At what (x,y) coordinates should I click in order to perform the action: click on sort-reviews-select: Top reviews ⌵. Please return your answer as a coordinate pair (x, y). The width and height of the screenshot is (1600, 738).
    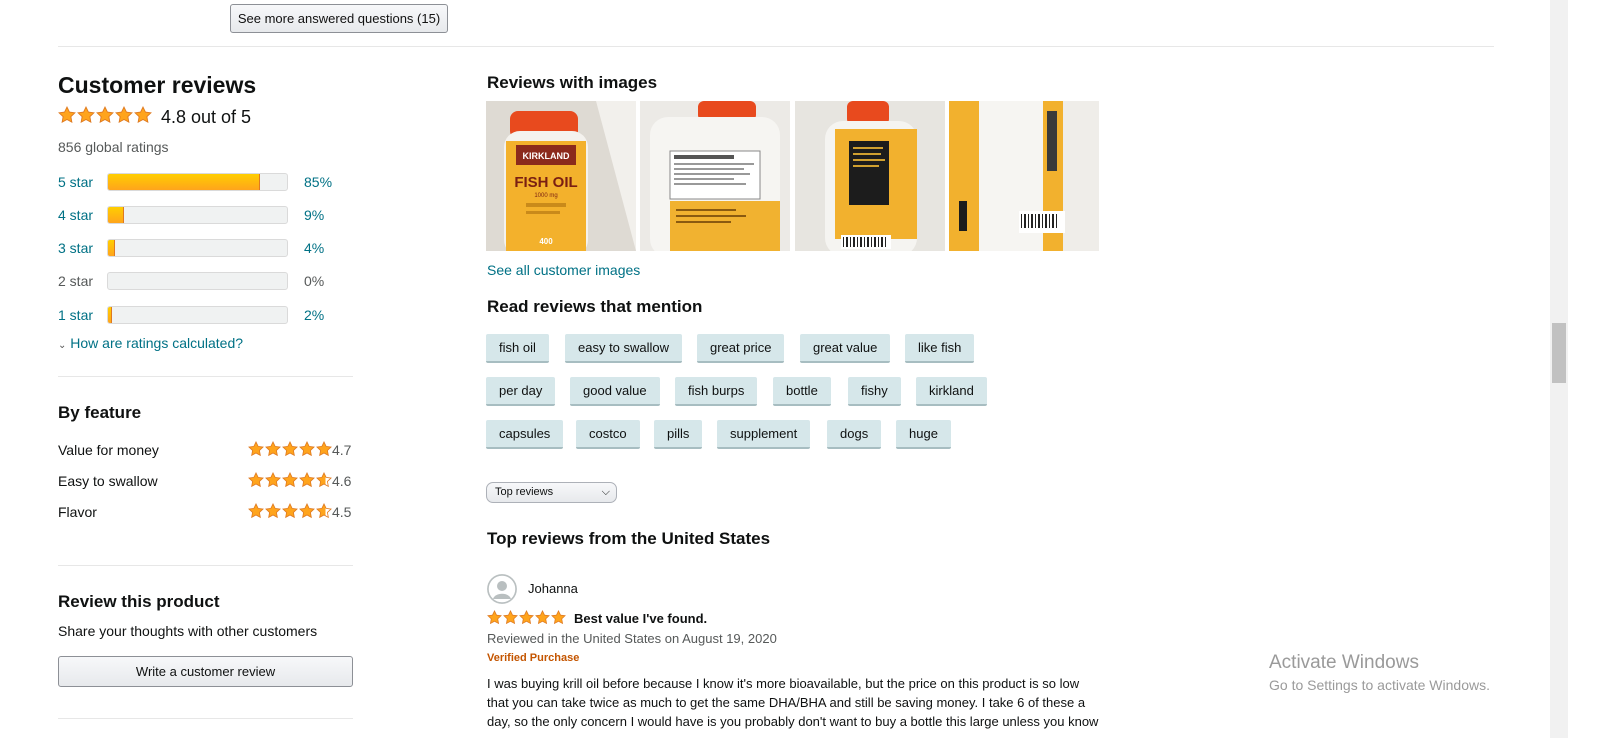
    Looking at the image, I should click on (551, 492).